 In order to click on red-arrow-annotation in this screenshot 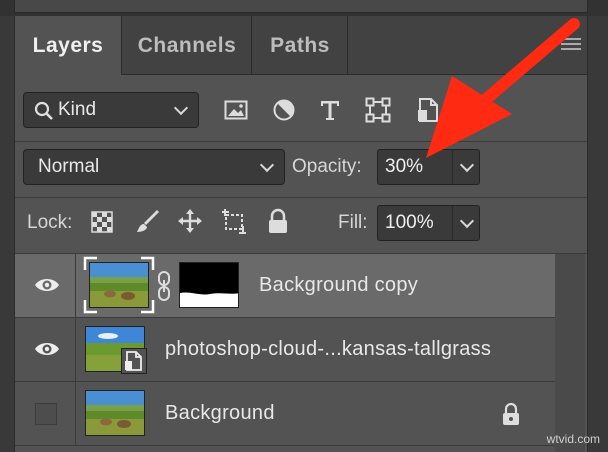, I will do `click(503, 88)`.